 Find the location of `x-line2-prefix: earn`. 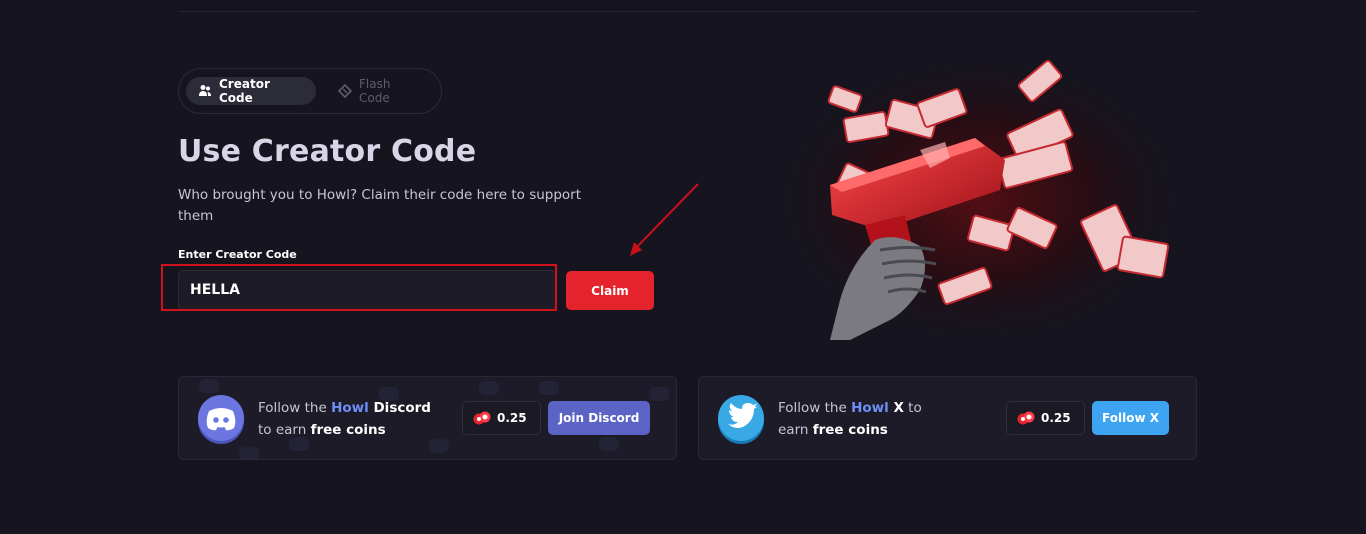

x-line2-prefix: earn is located at coordinates (795, 430).